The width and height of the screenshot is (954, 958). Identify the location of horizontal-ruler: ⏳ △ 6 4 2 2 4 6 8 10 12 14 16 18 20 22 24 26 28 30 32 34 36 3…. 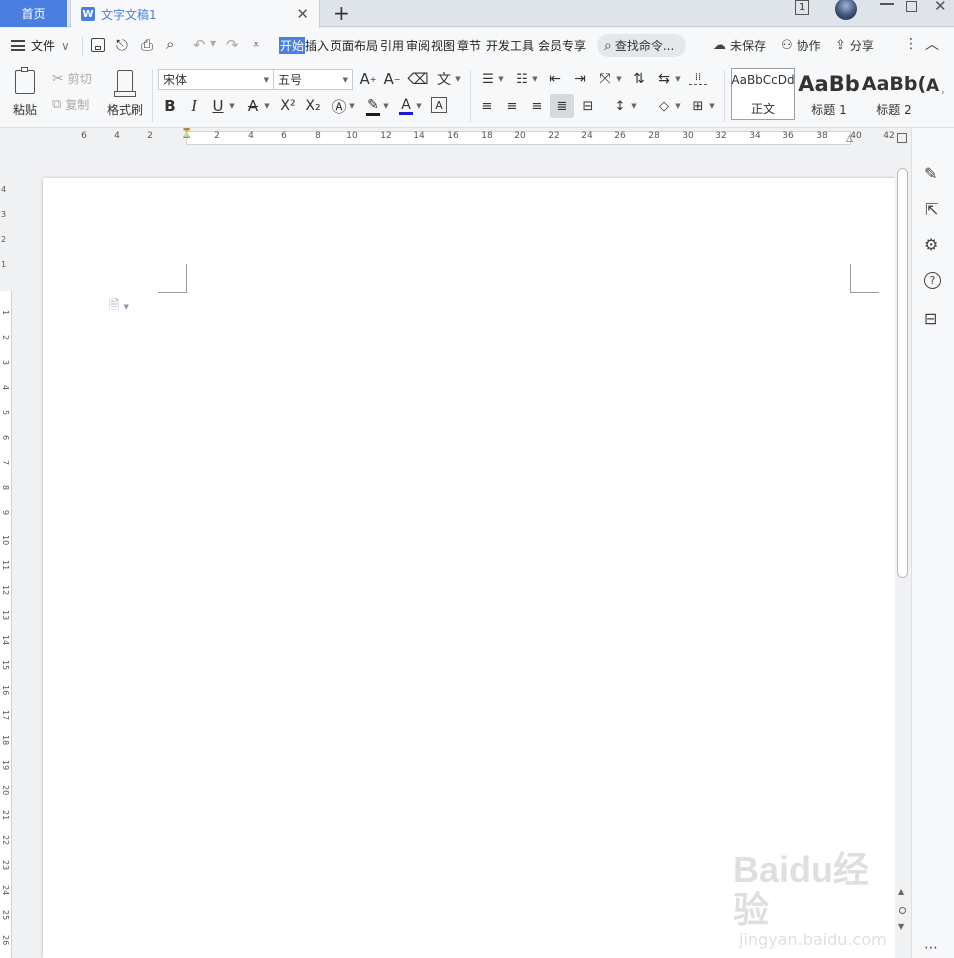
(455, 139).